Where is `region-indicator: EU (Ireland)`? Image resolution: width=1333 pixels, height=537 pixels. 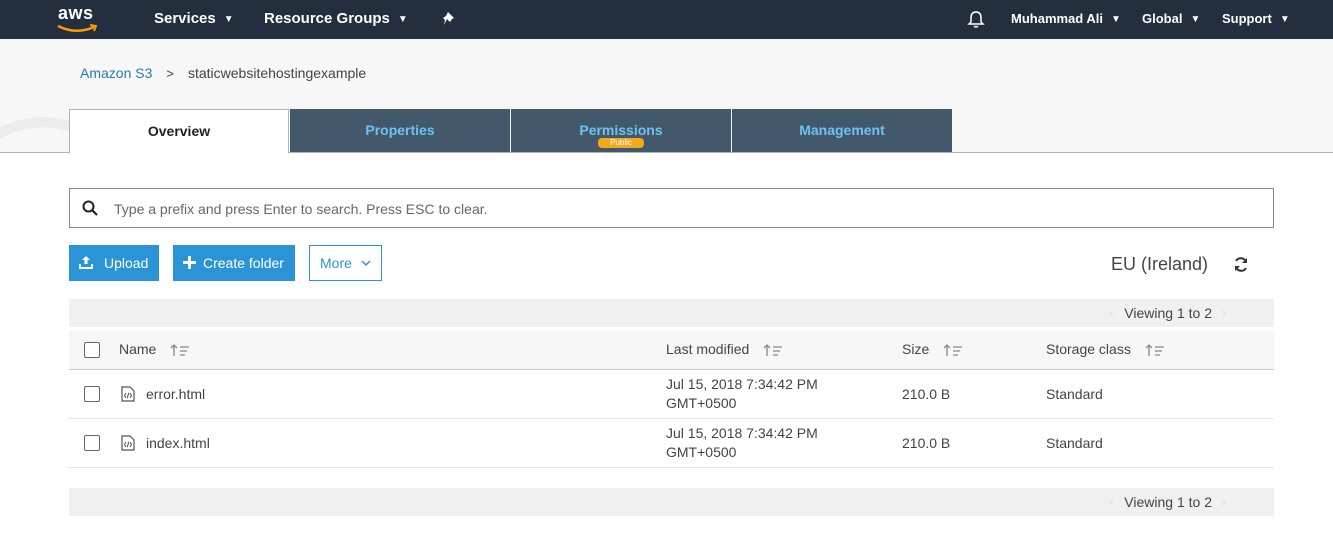
region-indicator: EU (Ireland) is located at coordinates (1160, 264).